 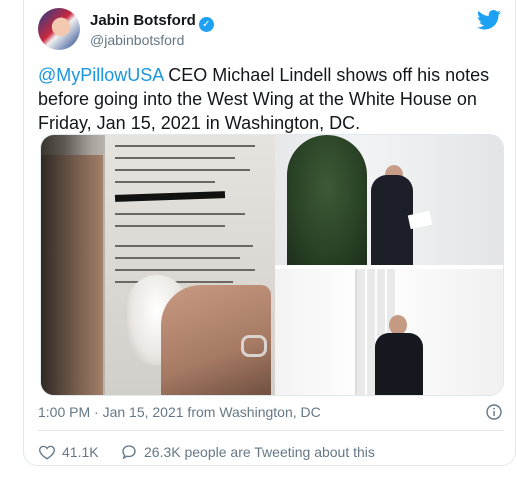 What do you see at coordinates (47, 452) in the screenshot?
I see `heart-icon` at bounding box center [47, 452].